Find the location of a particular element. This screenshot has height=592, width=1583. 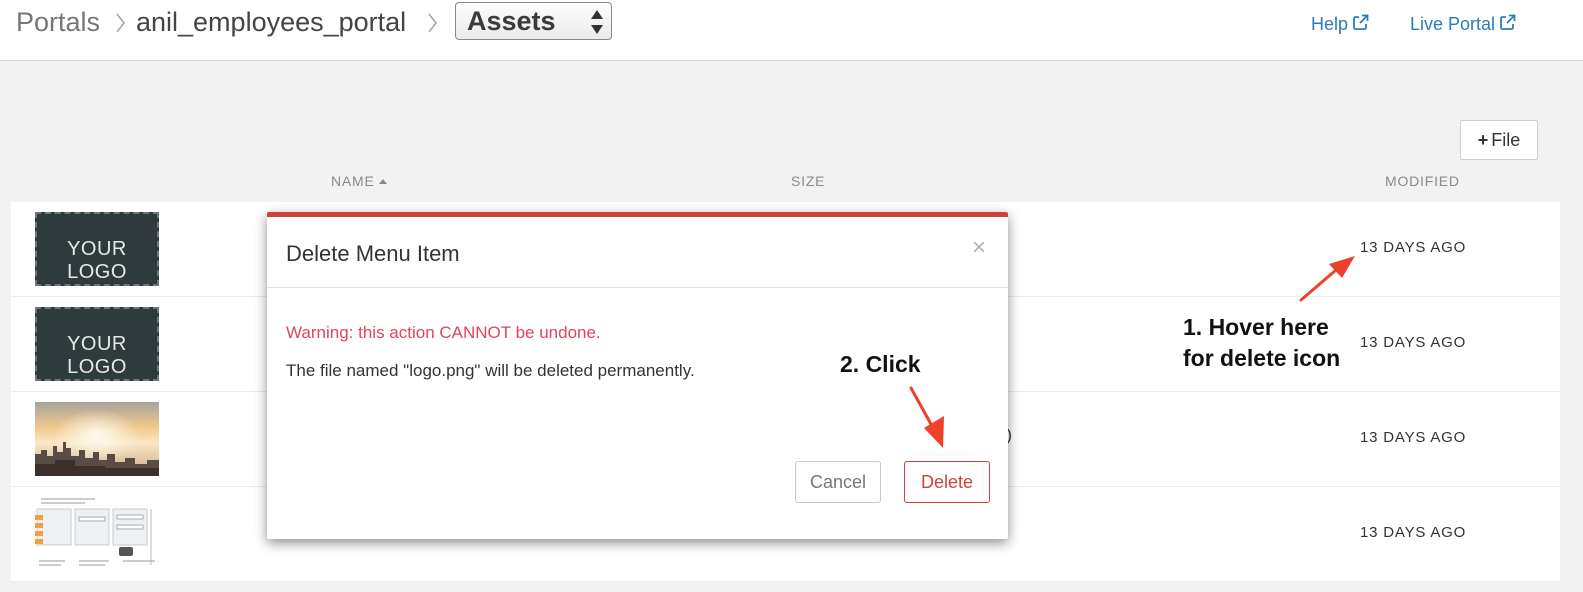

column-header-name-label: NAME is located at coordinates (353, 181).